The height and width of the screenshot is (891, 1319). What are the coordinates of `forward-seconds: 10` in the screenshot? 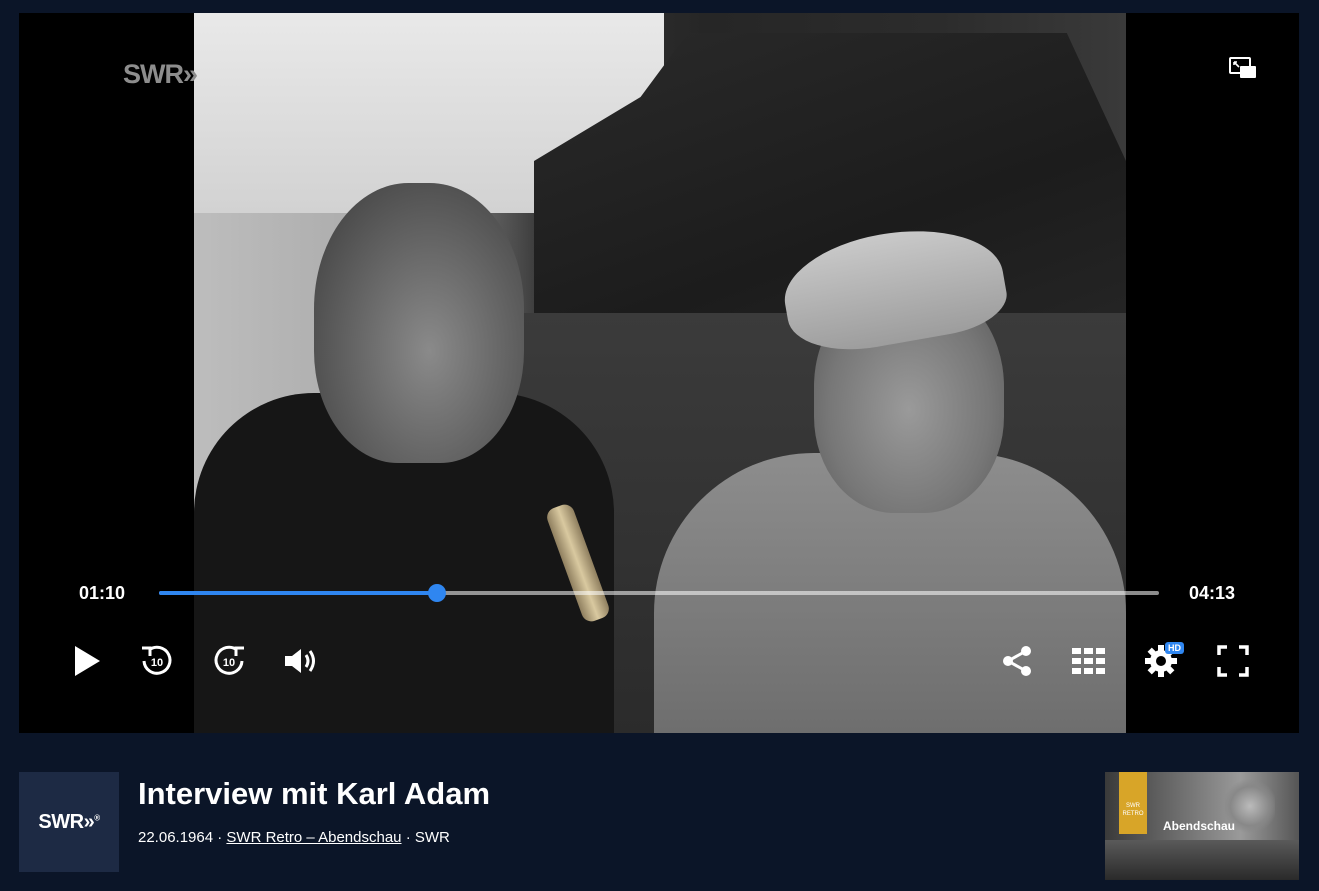 It's located at (229, 663).